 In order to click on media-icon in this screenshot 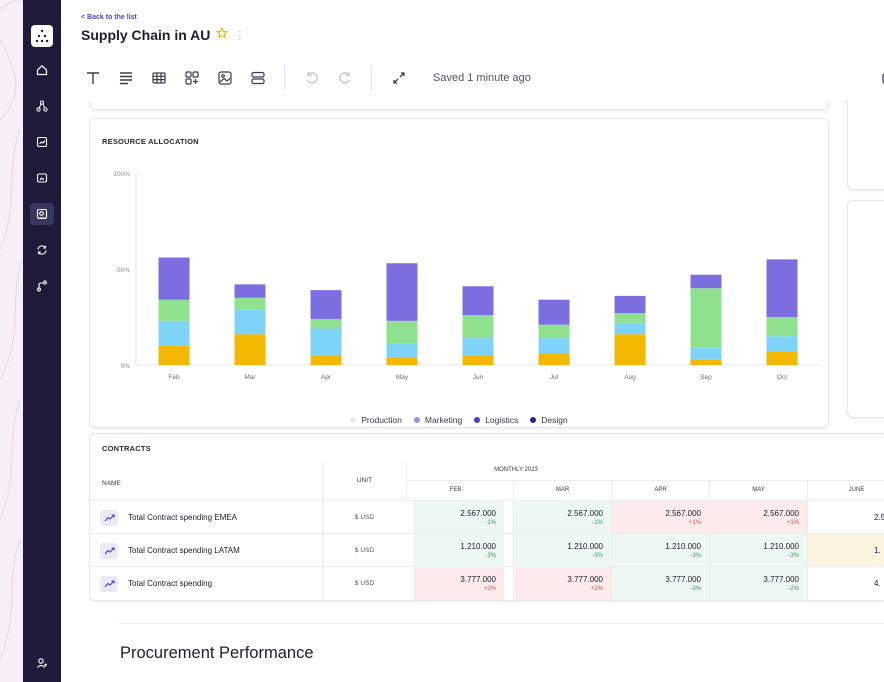, I will do `click(42, 178)`.